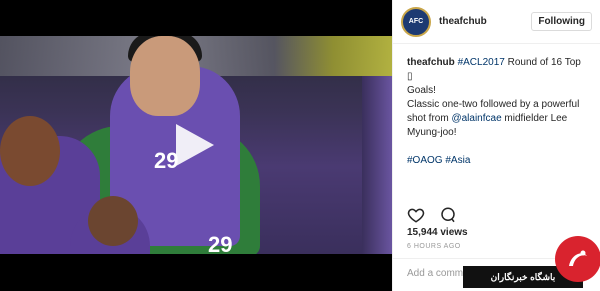 This screenshot has height=291, width=600. I want to click on comment-input: Add a comme, so click(438, 273).